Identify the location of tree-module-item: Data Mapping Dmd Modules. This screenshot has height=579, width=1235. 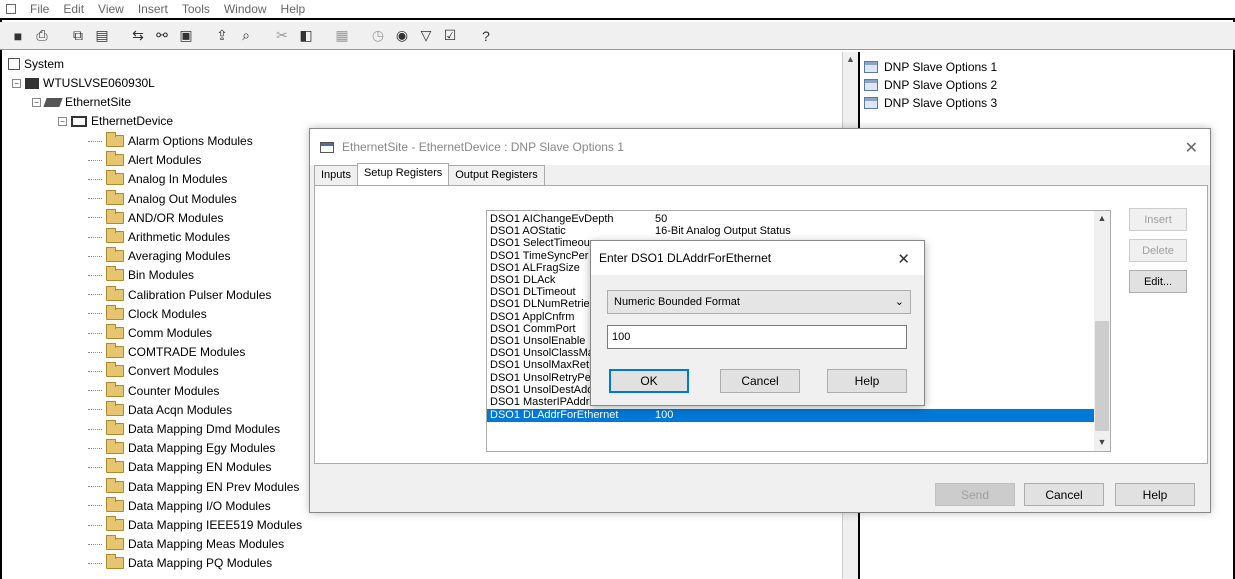
(184, 429).